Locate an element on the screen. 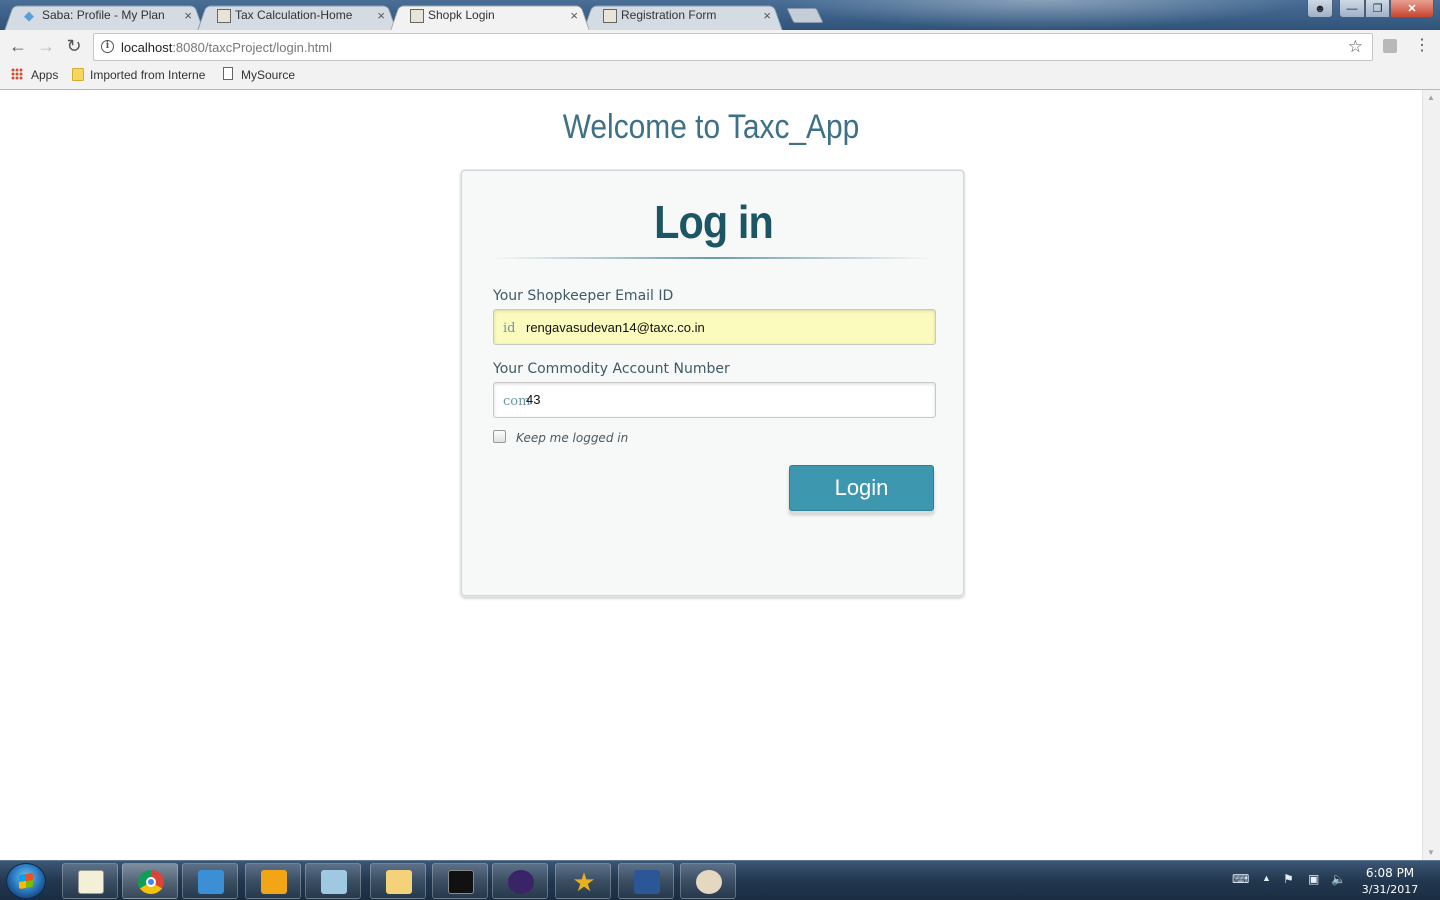 This screenshot has height=900, width=1440. word-icon is located at coordinates (646, 881).